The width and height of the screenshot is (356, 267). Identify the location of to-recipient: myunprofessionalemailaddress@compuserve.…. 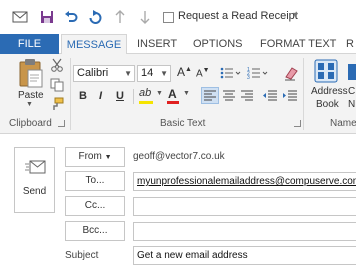
(246, 181).